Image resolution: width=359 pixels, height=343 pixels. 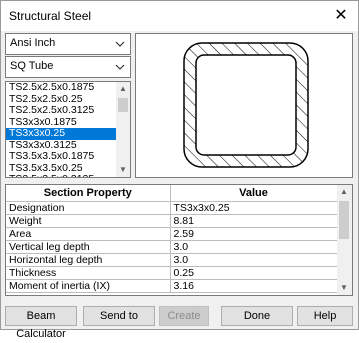 What do you see at coordinates (179, 16) in the screenshot?
I see `title-bar: Structural Steel ✕` at bounding box center [179, 16].